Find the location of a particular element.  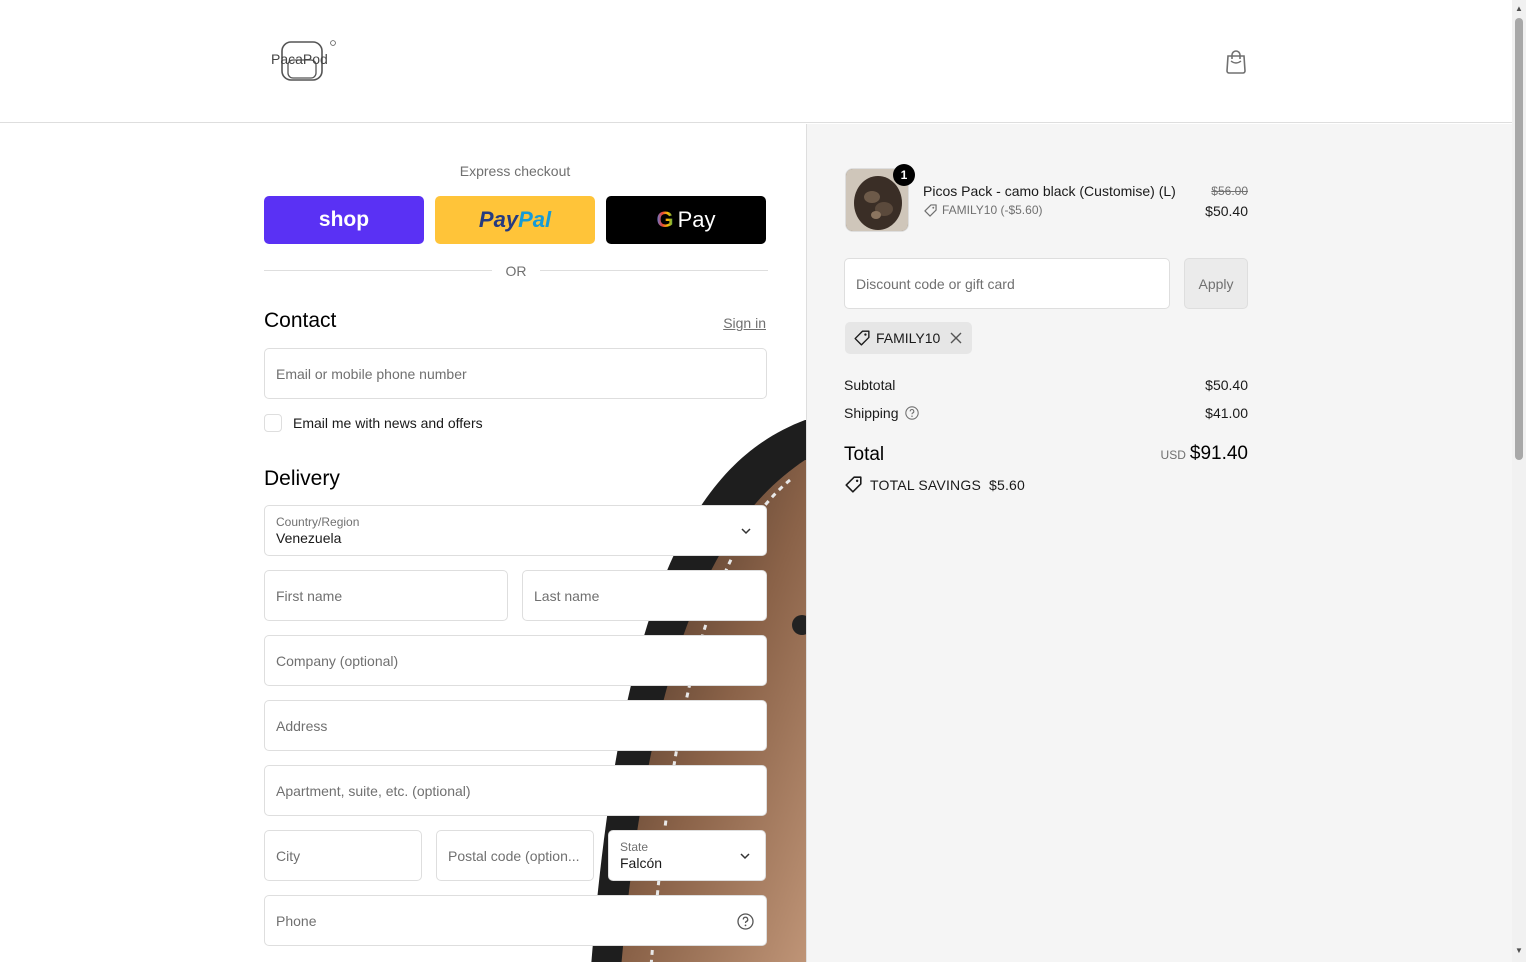

email-field: Email or mobile phone number is located at coordinates (515, 373).